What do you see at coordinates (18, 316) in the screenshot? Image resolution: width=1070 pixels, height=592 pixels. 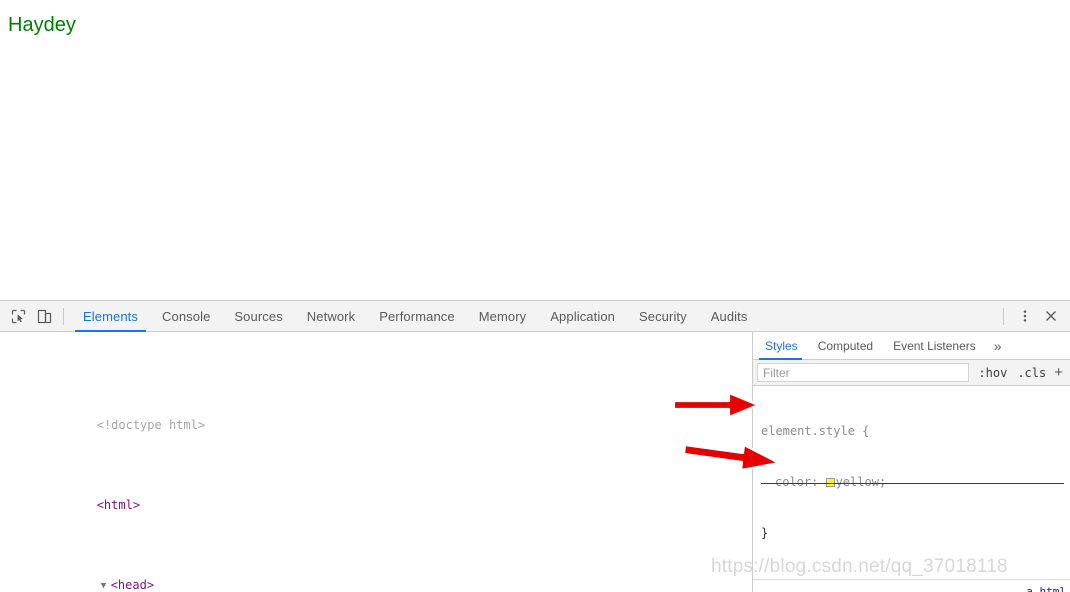 I see `inspect-element-icon` at bounding box center [18, 316].